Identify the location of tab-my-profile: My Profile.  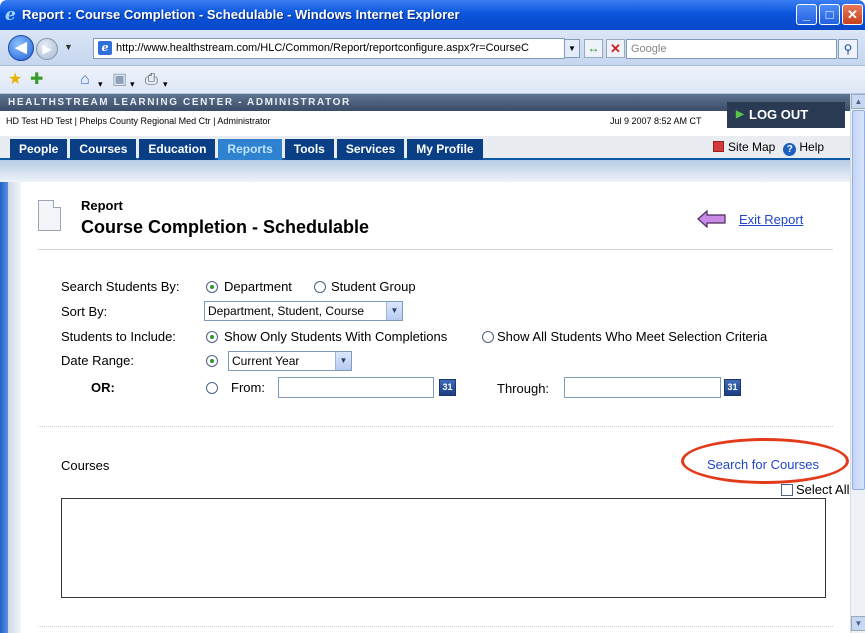
(445, 149).